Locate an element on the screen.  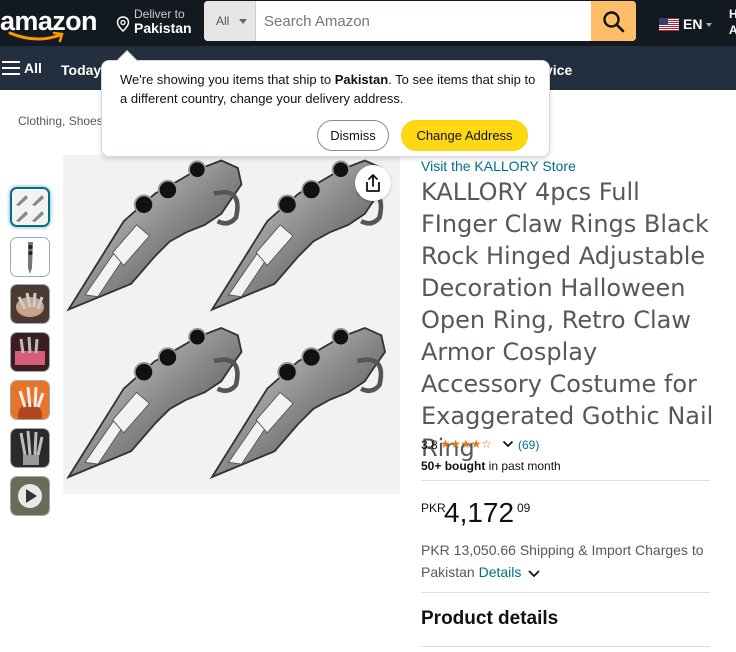
search-category-select: All is located at coordinates (230, 21).